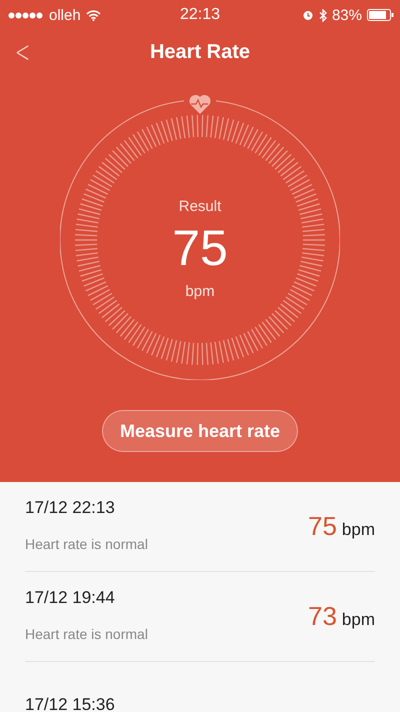  What do you see at coordinates (200, 248) in the screenshot?
I see `heart-rate-value: 75` at bounding box center [200, 248].